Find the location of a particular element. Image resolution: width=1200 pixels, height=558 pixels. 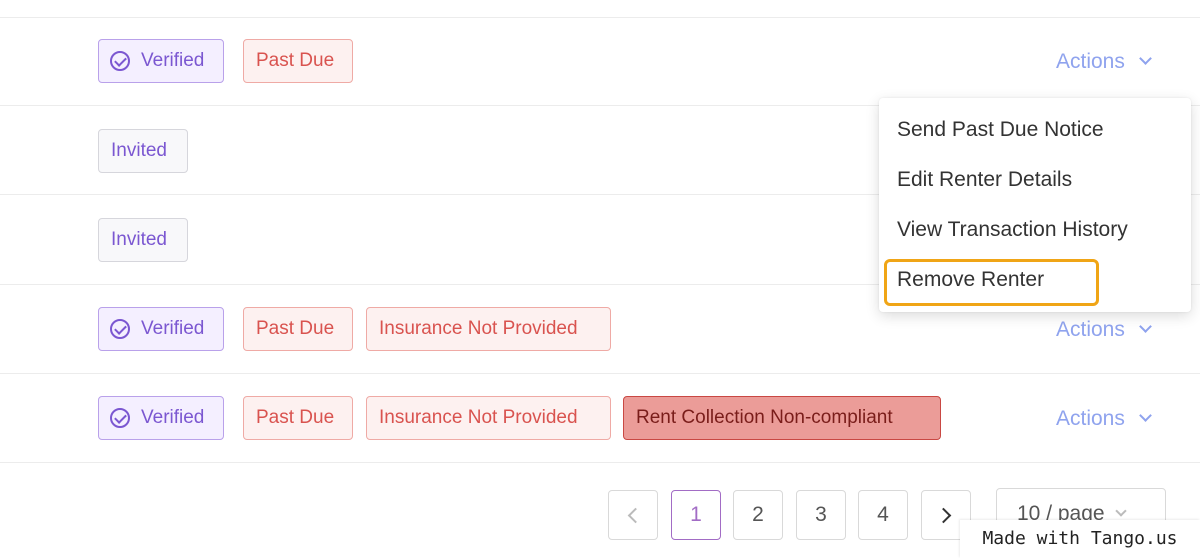

rent-noncompliant-badge: Rent Collection Non-compliant is located at coordinates (782, 418).